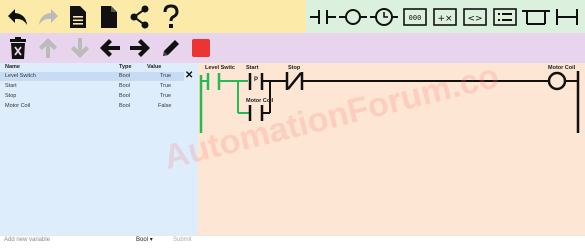  Describe the element at coordinates (260, 101) in the screenshot. I see `motor-coil-branch-label: Motor Coil` at that location.